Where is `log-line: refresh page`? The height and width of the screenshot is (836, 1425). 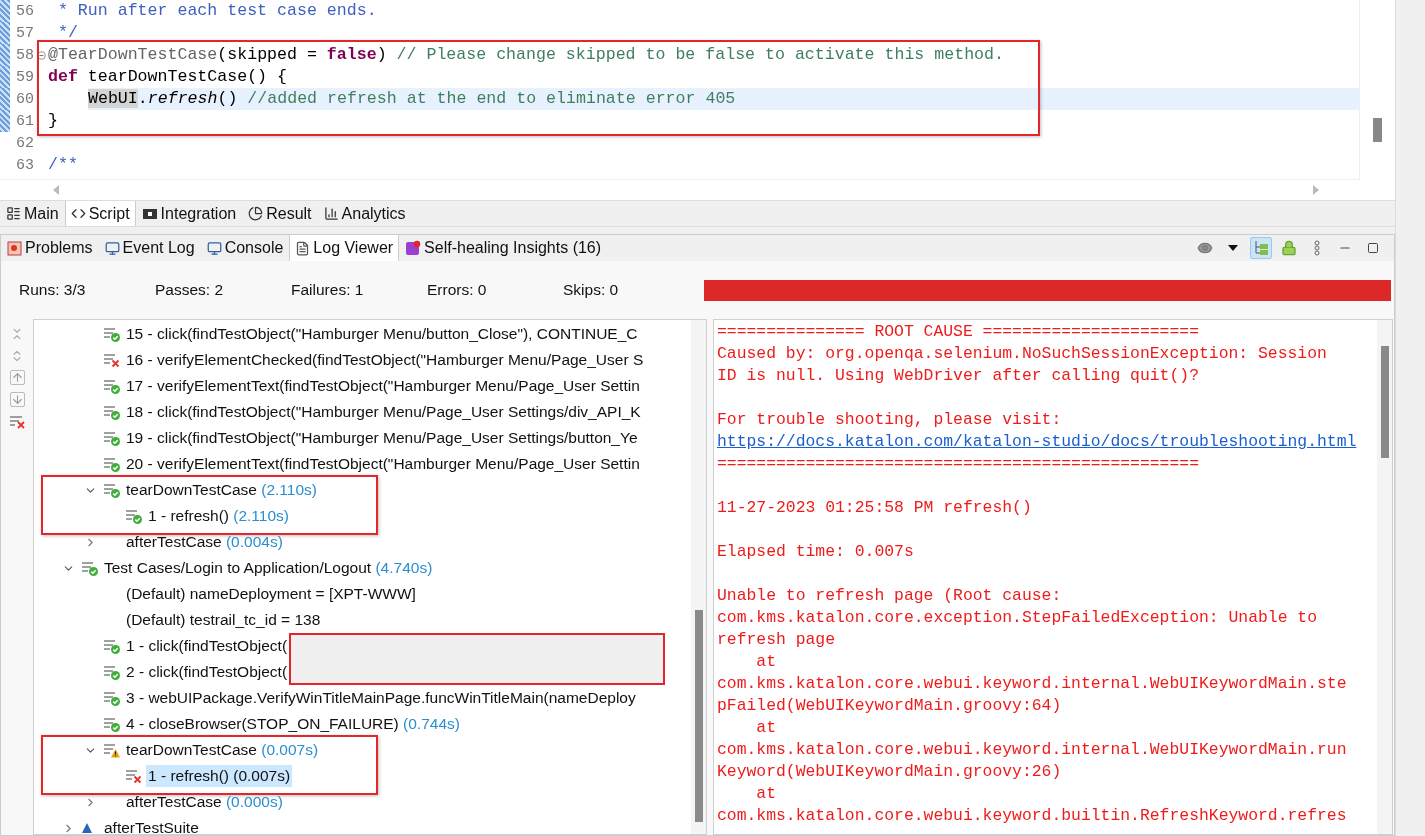
log-line: refresh page is located at coordinates (777, 640).